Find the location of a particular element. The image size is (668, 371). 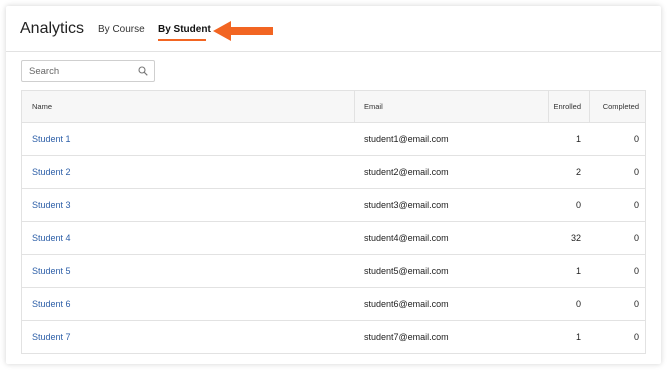

arrow-left-icon is located at coordinates (243, 31).